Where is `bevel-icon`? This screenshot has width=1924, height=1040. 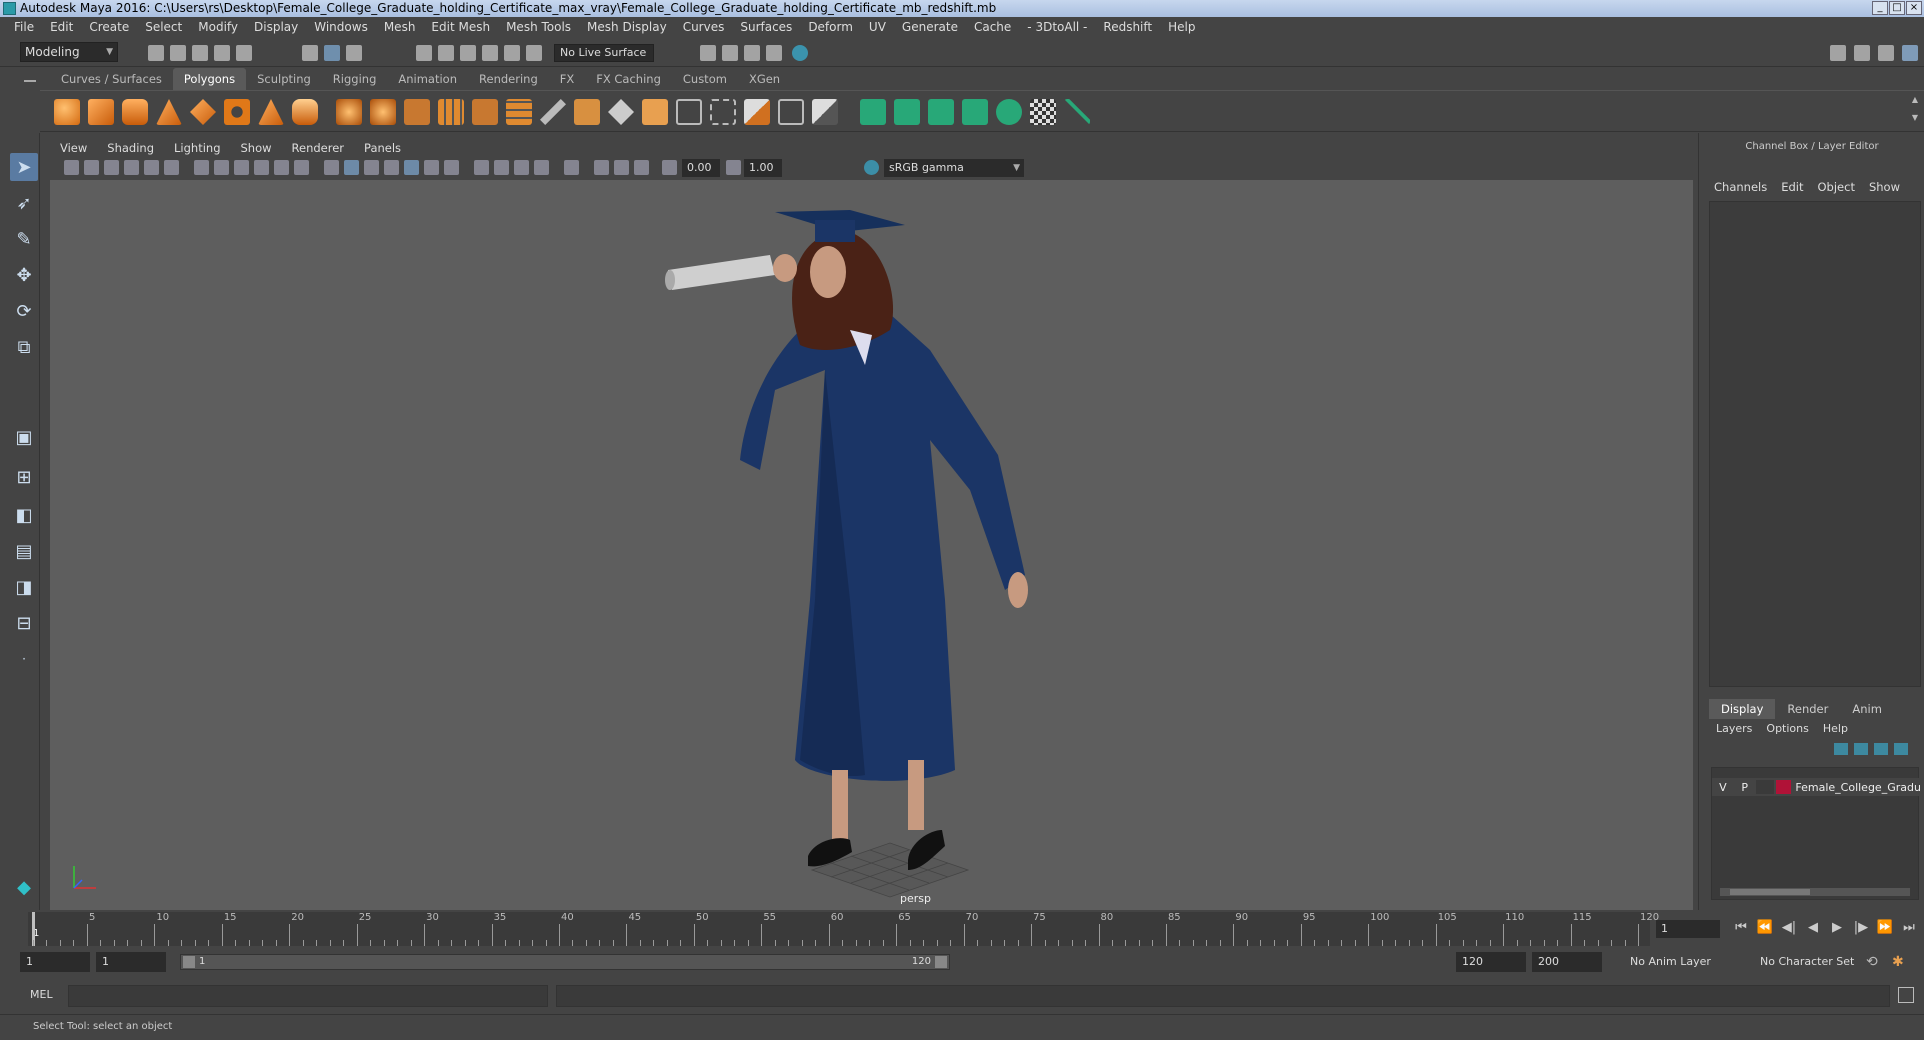 bevel-icon is located at coordinates (621, 112).